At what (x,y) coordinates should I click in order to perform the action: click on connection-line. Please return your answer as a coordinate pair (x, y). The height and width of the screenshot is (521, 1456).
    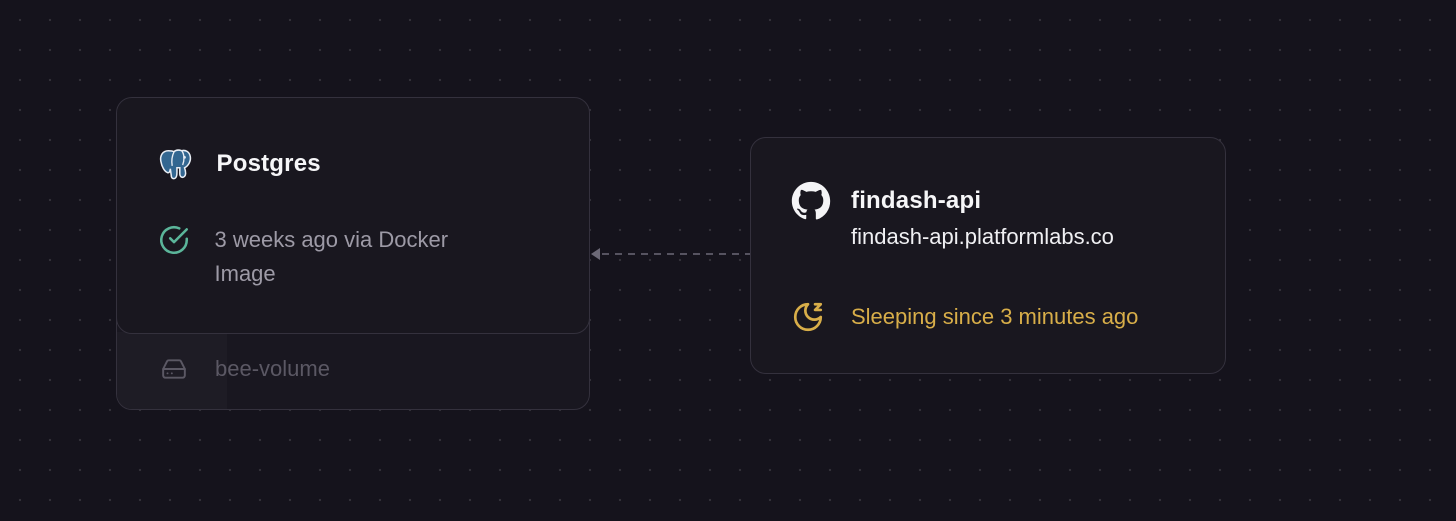
    Looking at the image, I should click on (671, 254).